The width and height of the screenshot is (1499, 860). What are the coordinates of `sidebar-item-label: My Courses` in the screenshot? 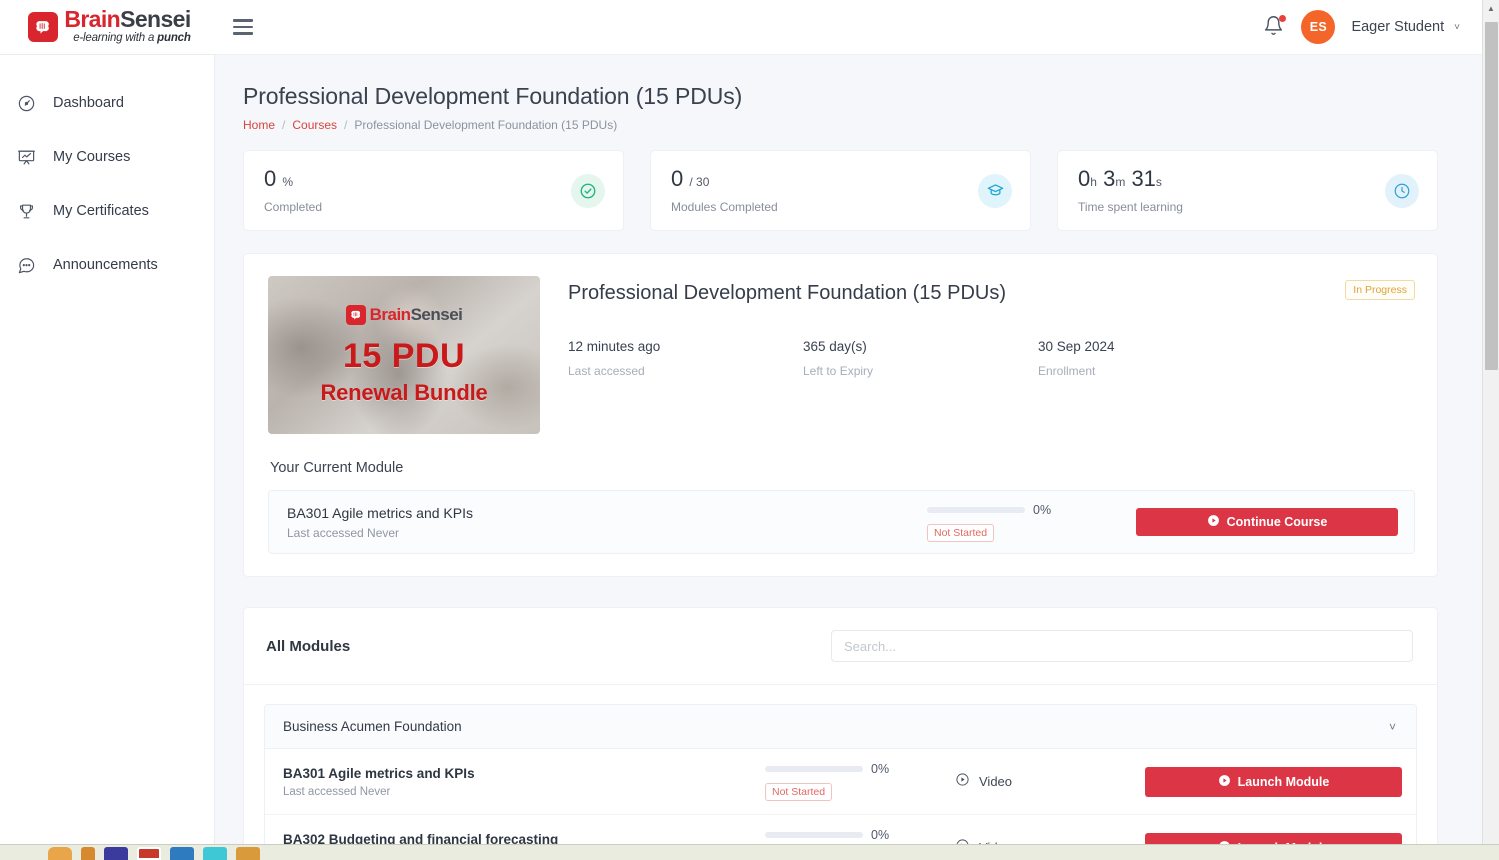 It's located at (92, 157).